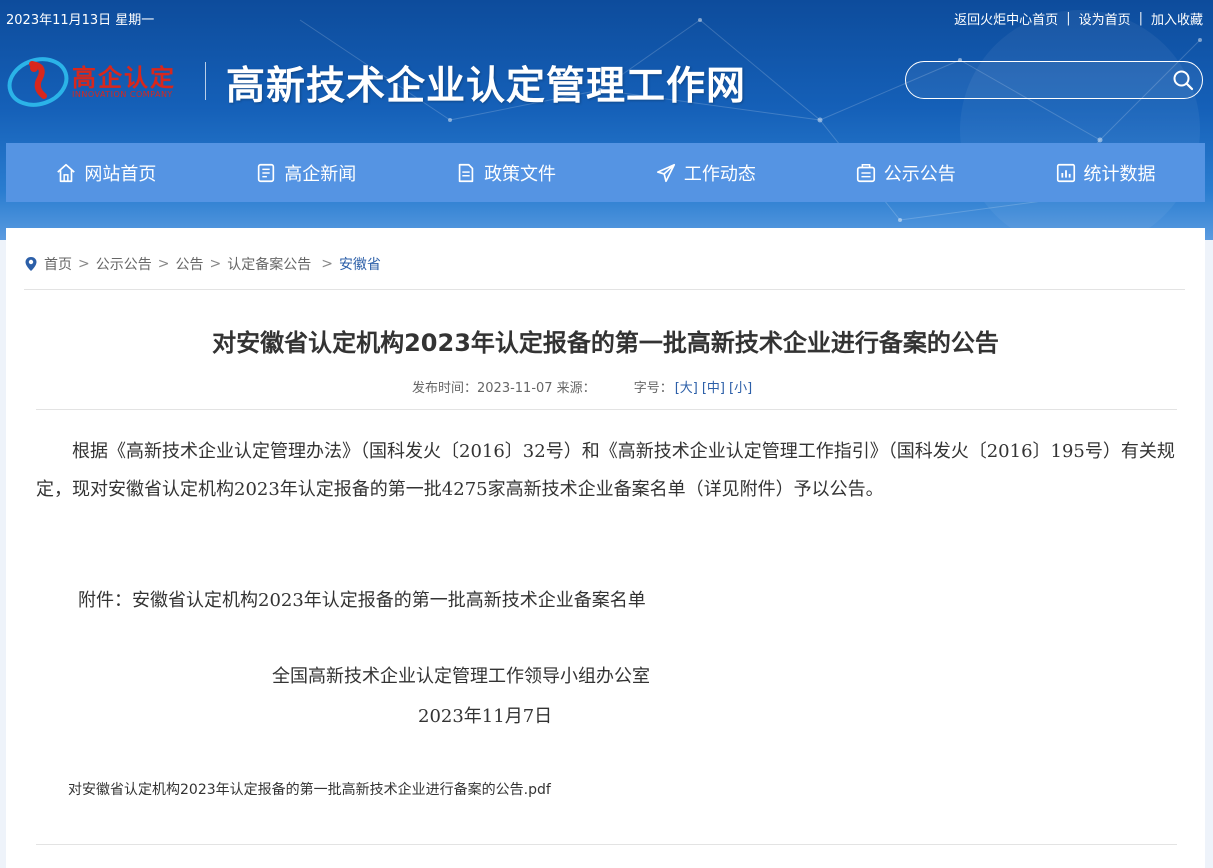 The height and width of the screenshot is (868, 1213). Describe the element at coordinates (58, 264) in the screenshot. I see `breadcrumb-home: 首页` at that location.